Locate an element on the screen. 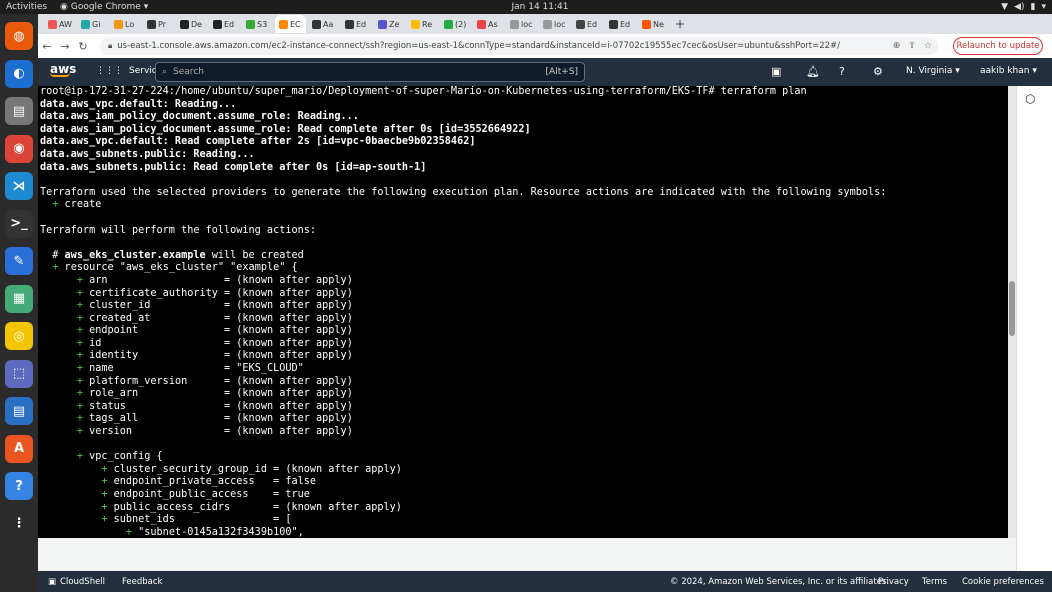  chrome-icon: ◉ is located at coordinates (19, 148).